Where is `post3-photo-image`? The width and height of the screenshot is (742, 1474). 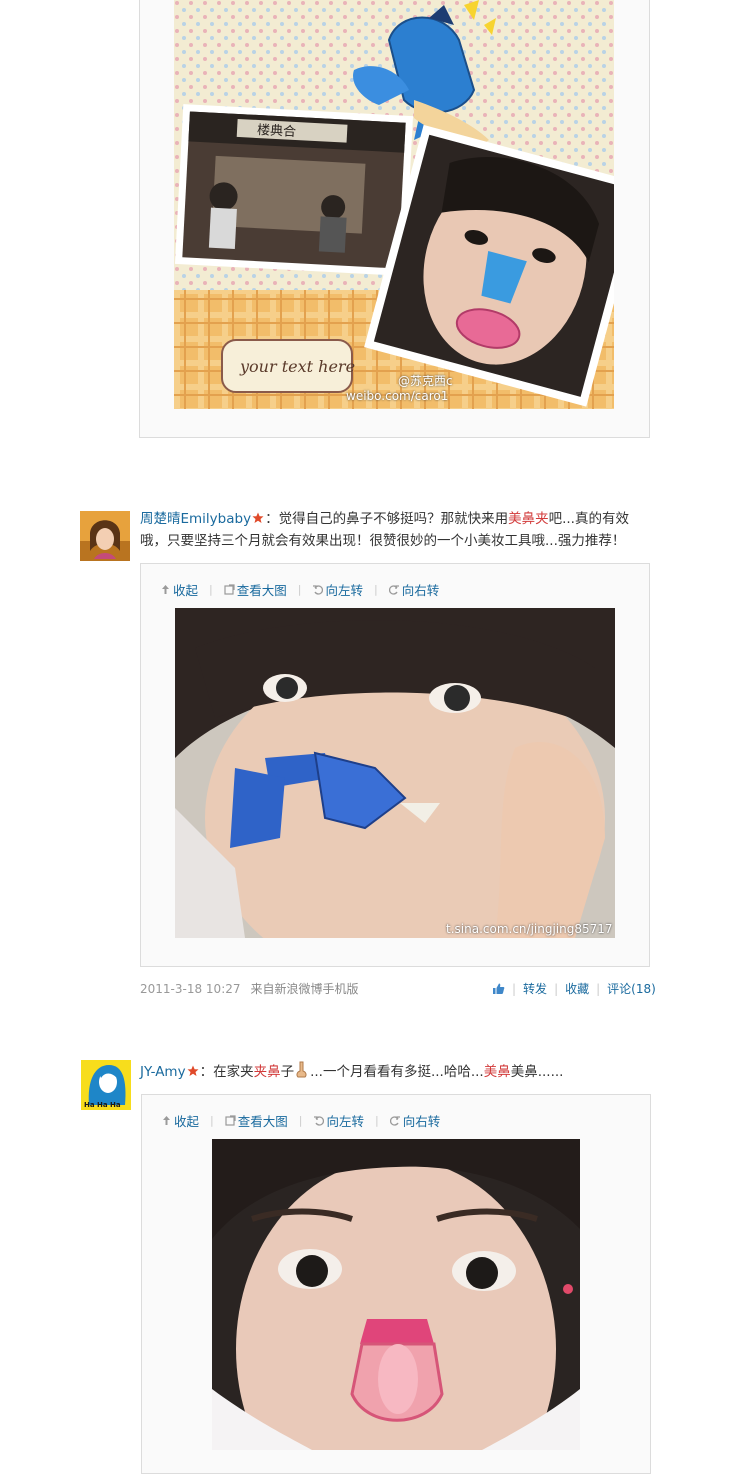
post3-photo-image is located at coordinates (396, 1294).